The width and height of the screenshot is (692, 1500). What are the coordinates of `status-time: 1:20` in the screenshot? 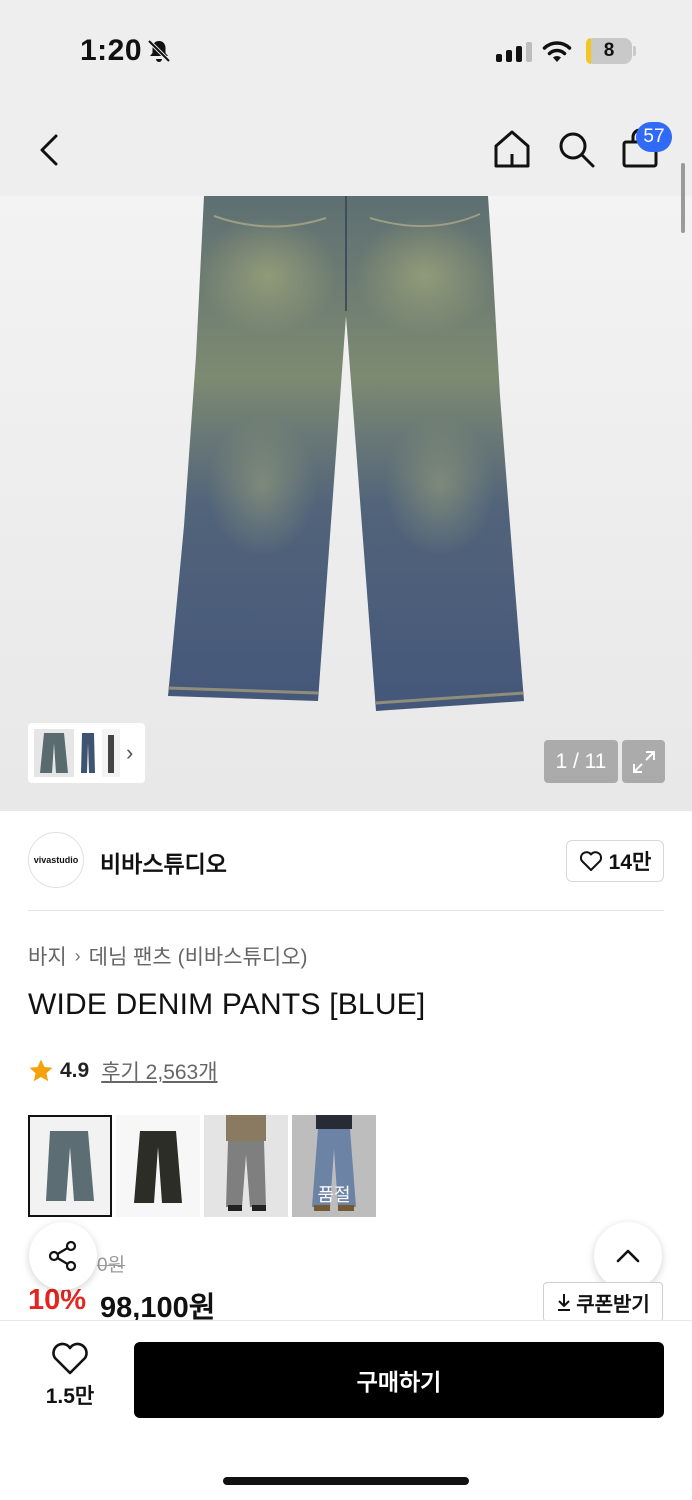 It's located at (111, 50).